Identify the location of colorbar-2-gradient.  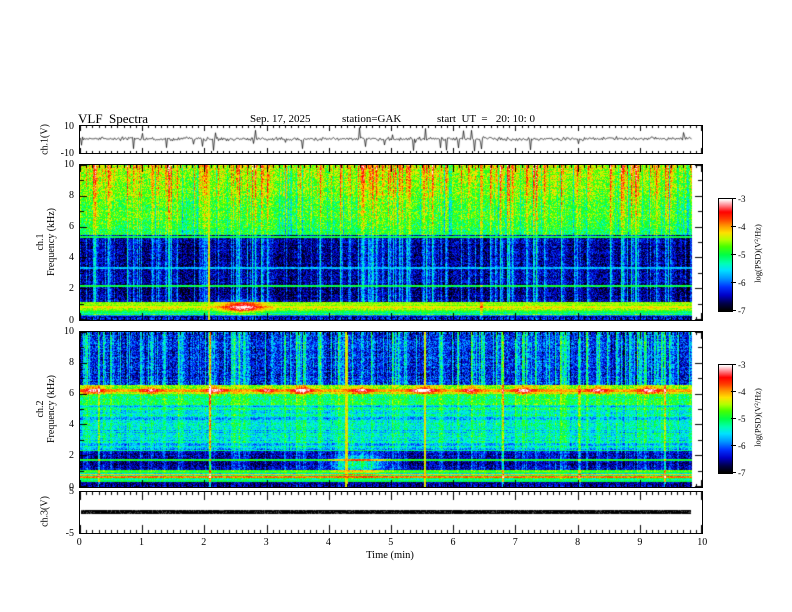
(725, 419).